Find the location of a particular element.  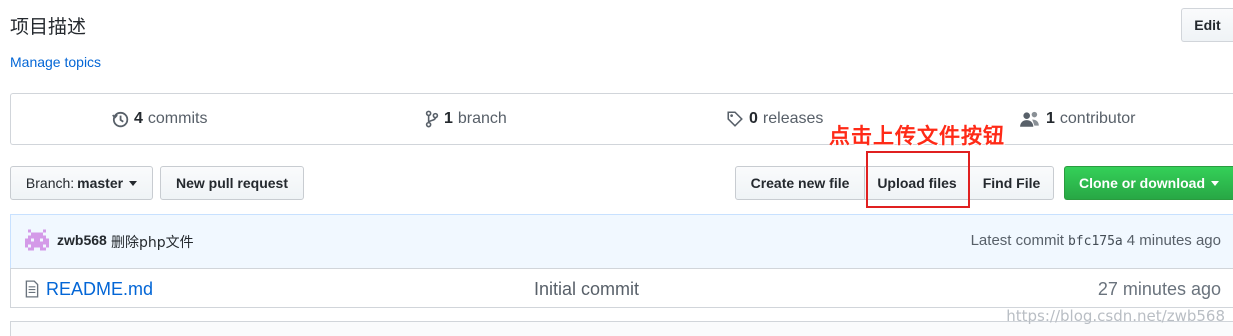

latest-commit-prefix: Latest commit is located at coordinates (1017, 240).